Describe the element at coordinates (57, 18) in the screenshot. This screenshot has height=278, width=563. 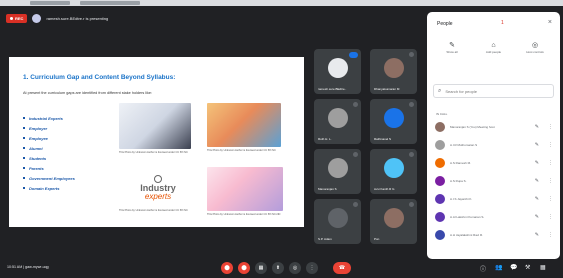
I see `presentation-status-bar: REC ramesh.sure.BEdtre.r is presenting` at that location.